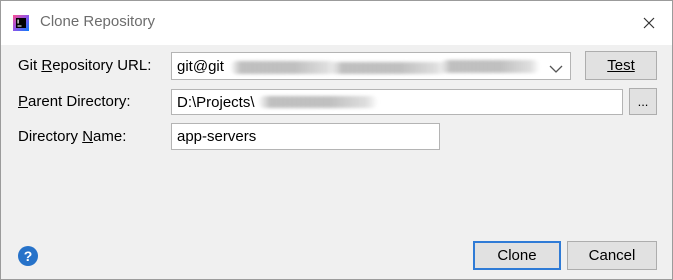 Image resolution: width=673 pixels, height=280 pixels. I want to click on parent-directory-label-text: Parent Directory:, so click(74, 101).